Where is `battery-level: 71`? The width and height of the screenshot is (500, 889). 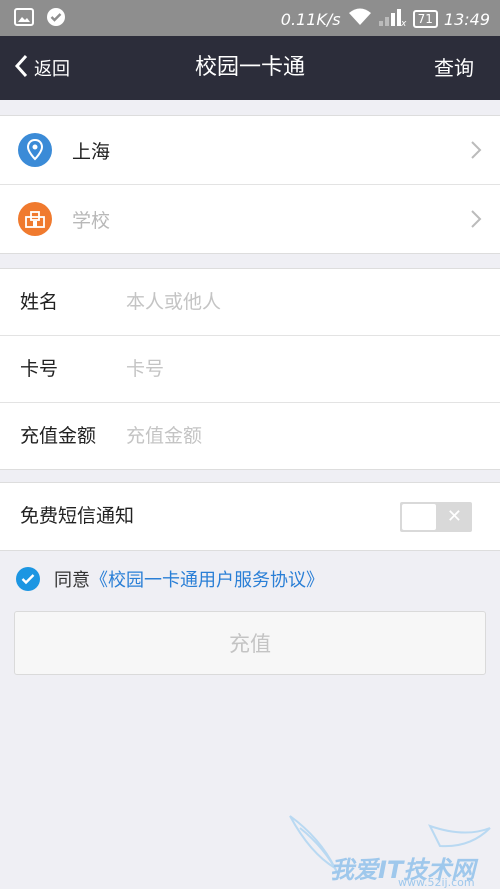
battery-level: 71 is located at coordinates (425, 19).